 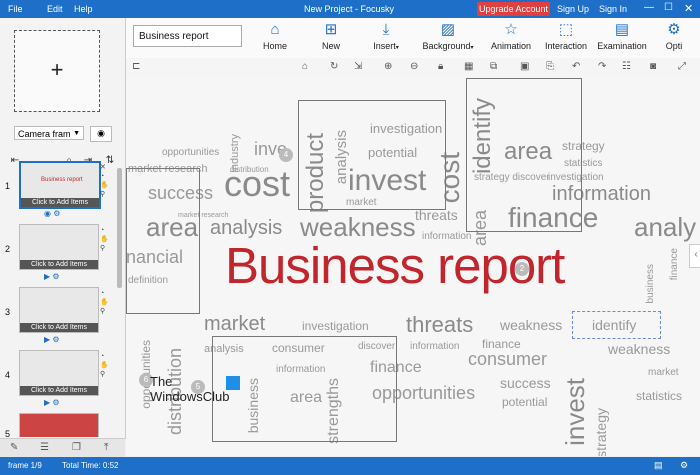 I want to click on canvas-title: Business report, so click(x=395, y=265).